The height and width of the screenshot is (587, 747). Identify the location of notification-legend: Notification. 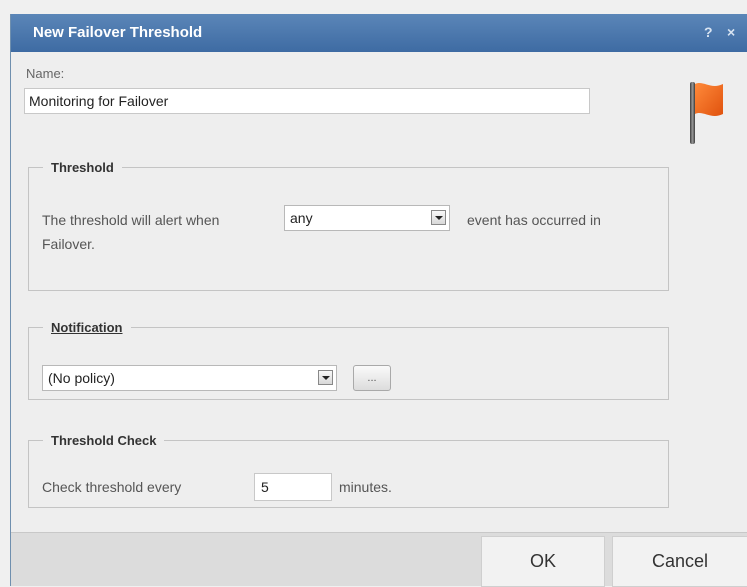
(87, 327).